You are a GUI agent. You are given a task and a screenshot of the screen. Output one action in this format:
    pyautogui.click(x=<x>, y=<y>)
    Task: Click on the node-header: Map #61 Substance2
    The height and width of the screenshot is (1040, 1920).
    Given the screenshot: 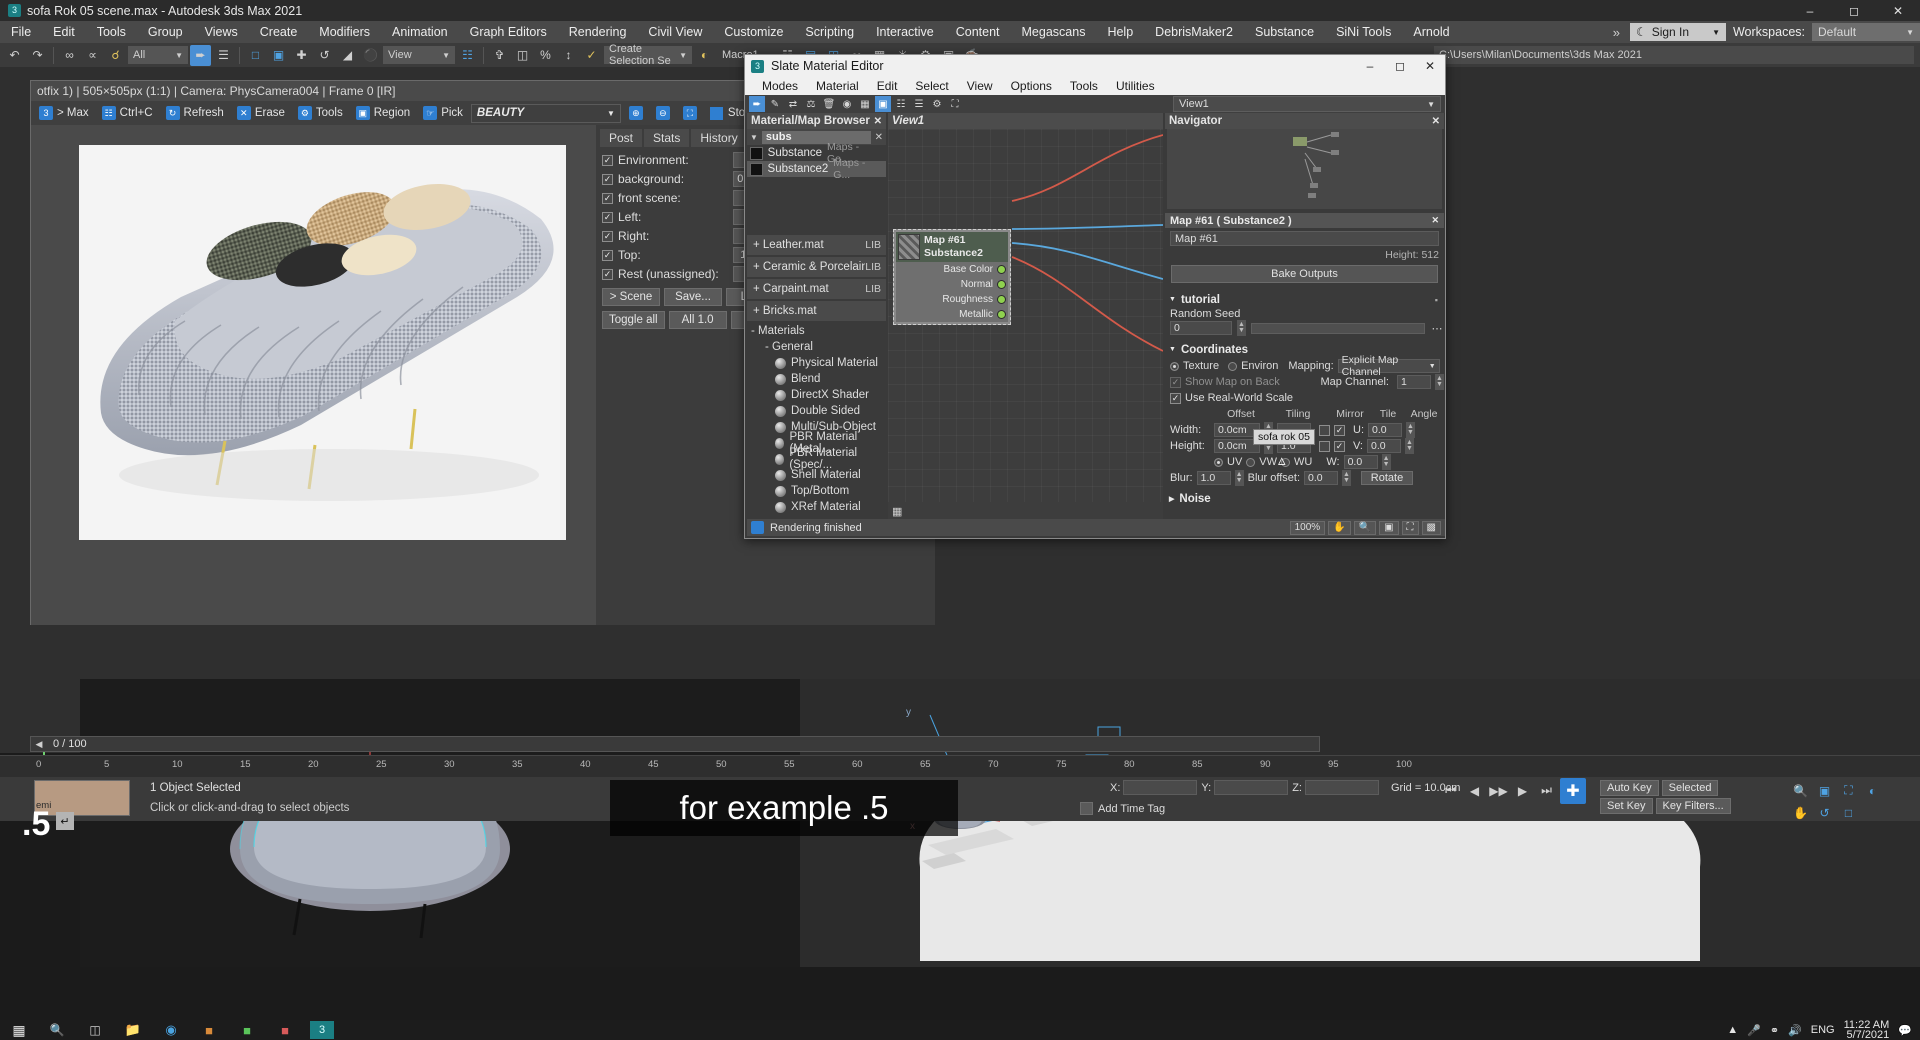 What is the action you would take?
    pyautogui.click(x=952, y=247)
    